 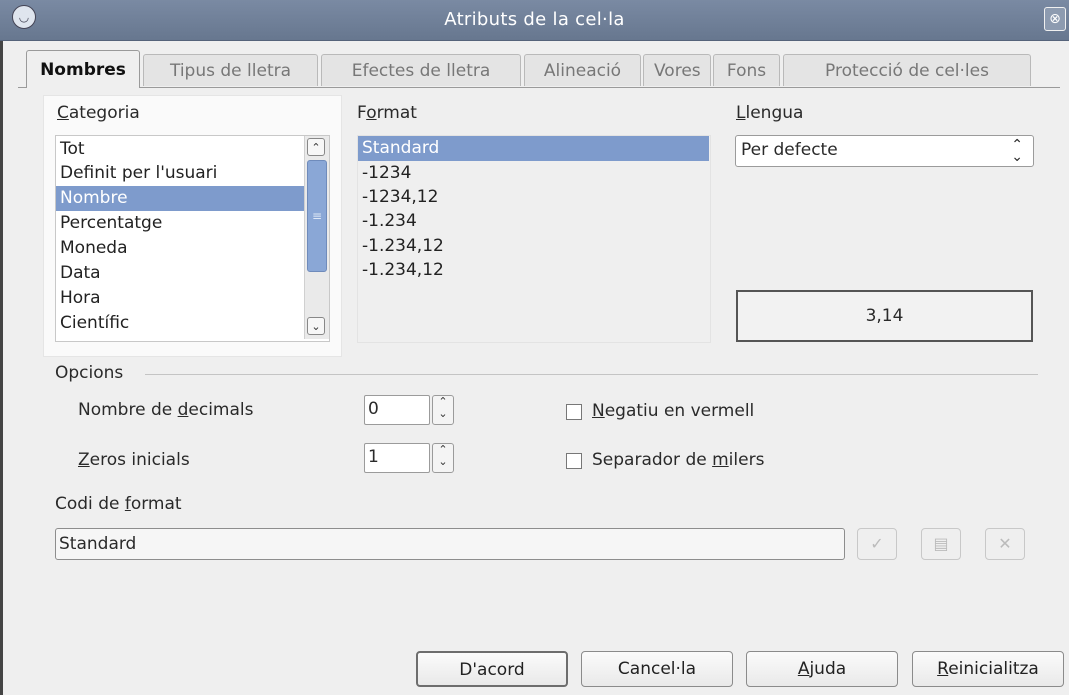 I want to click on edit-comment-icon: ▤, so click(x=941, y=544).